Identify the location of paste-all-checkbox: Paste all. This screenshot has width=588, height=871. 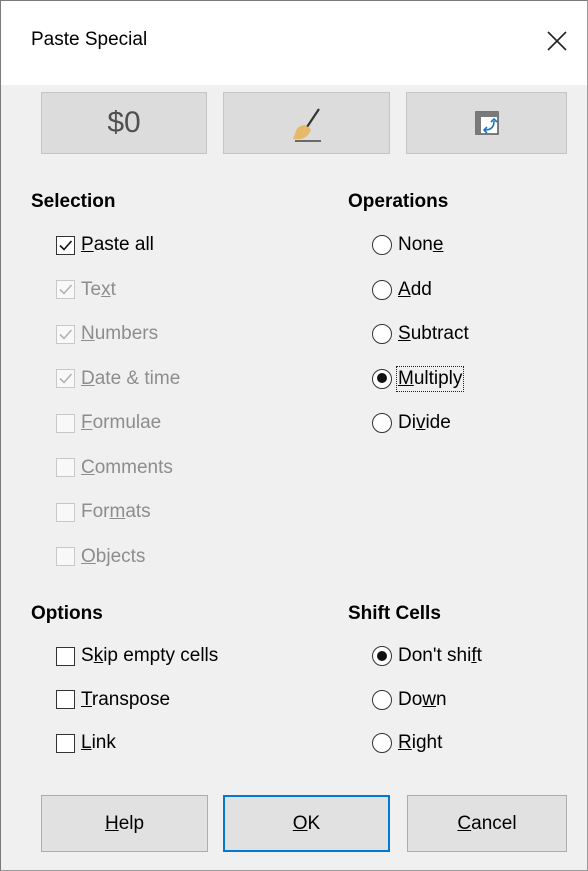
(105, 245).